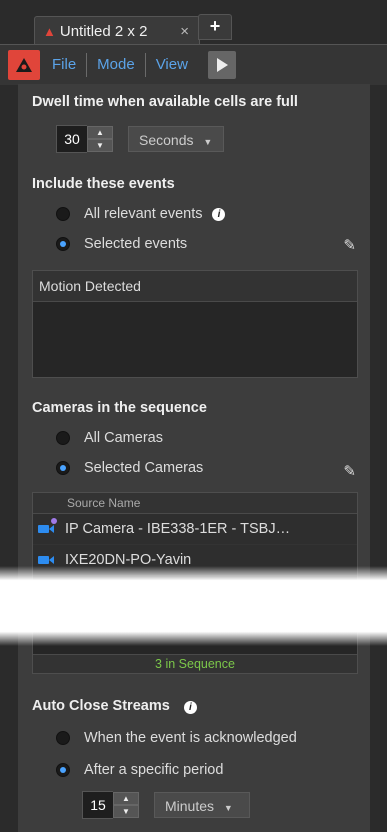  Describe the element at coordinates (49, 31) in the screenshot. I see `warning-icon: ▲` at that location.